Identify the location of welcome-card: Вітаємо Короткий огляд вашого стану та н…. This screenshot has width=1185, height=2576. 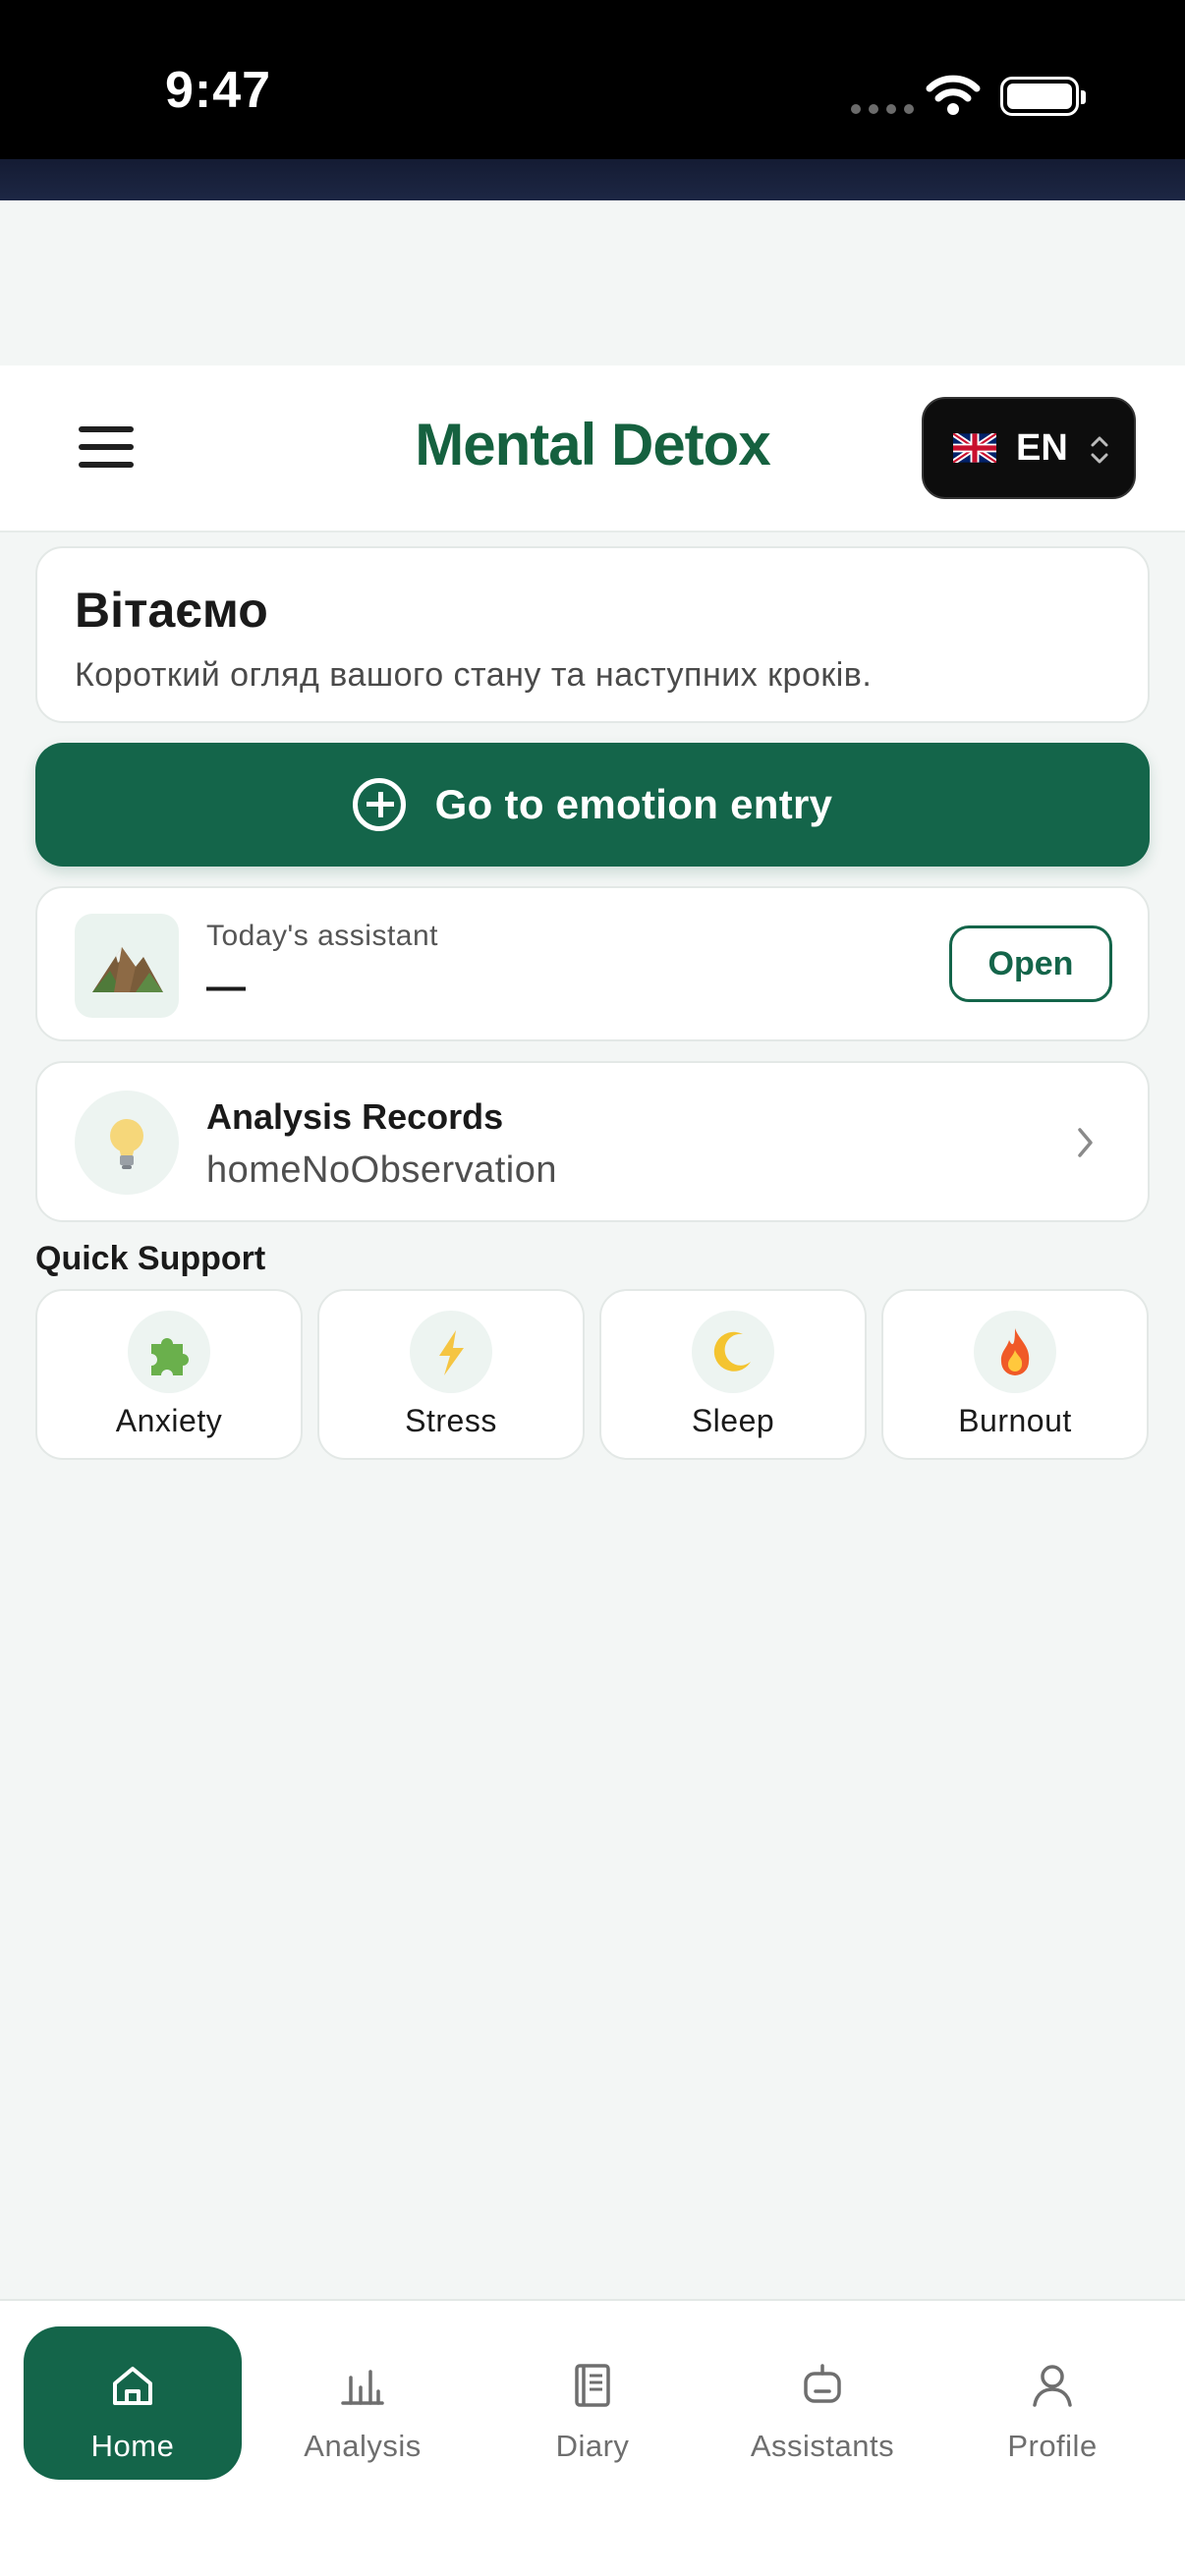
(592, 634).